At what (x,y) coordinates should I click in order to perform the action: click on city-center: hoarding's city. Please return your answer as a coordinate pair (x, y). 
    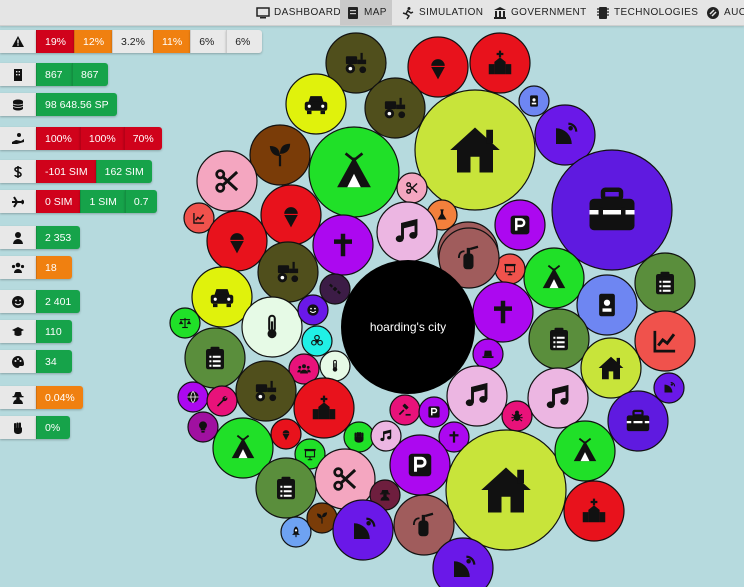
    Looking at the image, I should click on (408, 327).